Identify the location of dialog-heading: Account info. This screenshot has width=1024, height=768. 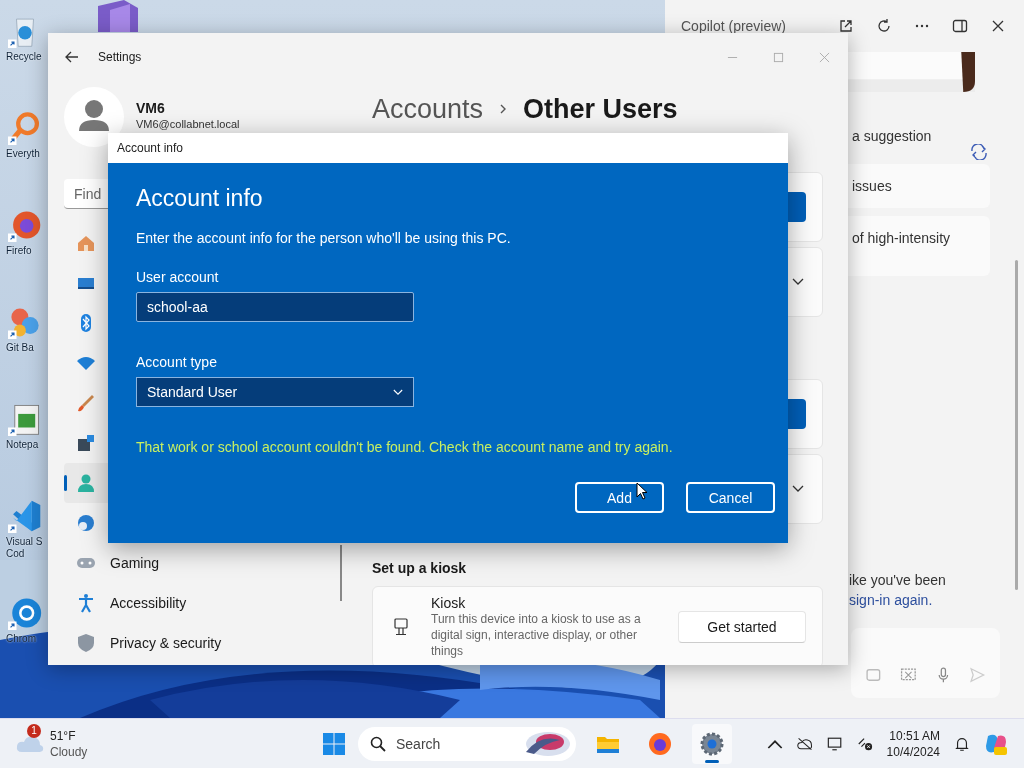
(199, 198).